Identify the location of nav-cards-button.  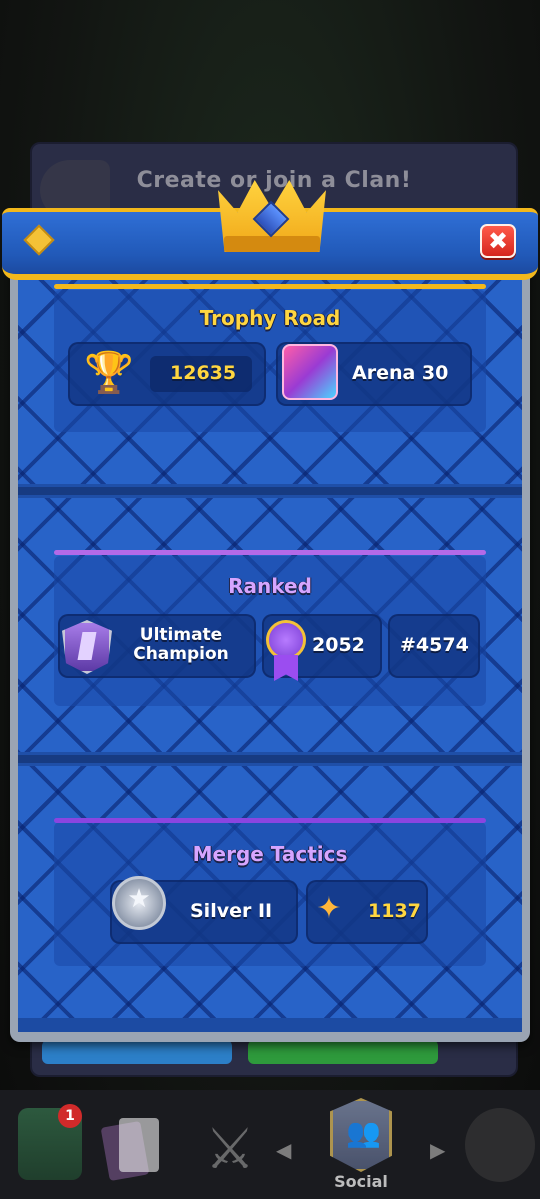
(133, 1150).